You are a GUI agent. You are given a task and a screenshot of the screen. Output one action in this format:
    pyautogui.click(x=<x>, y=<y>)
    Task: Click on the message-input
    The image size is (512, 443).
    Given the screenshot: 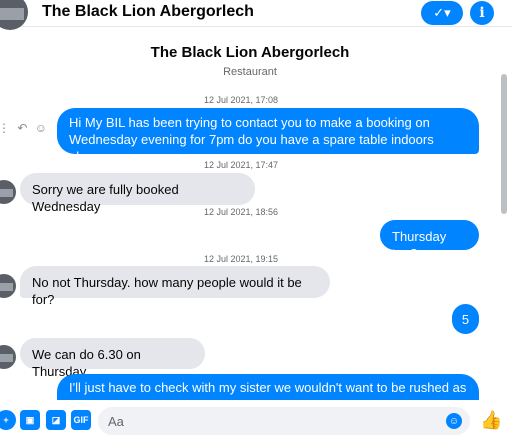 What is the action you would take?
    pyautogui.click(x=284, y=421)
    